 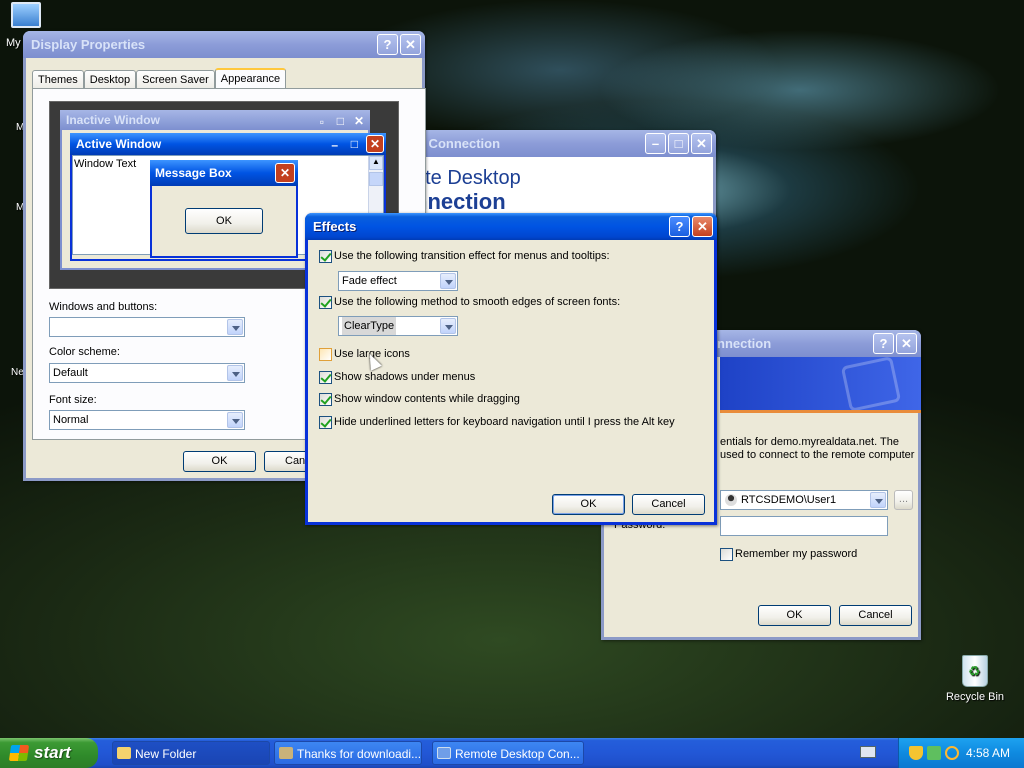 I want to click on remember-password-label: Remember my password, so click(x=796, y=554).